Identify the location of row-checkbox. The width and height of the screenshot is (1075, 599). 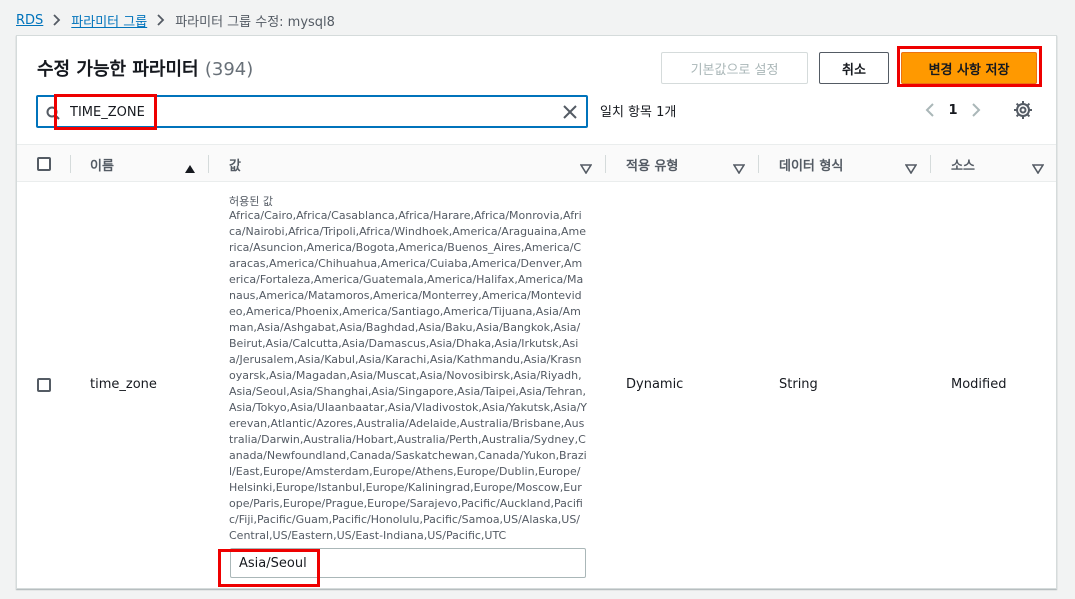
(44, 385).